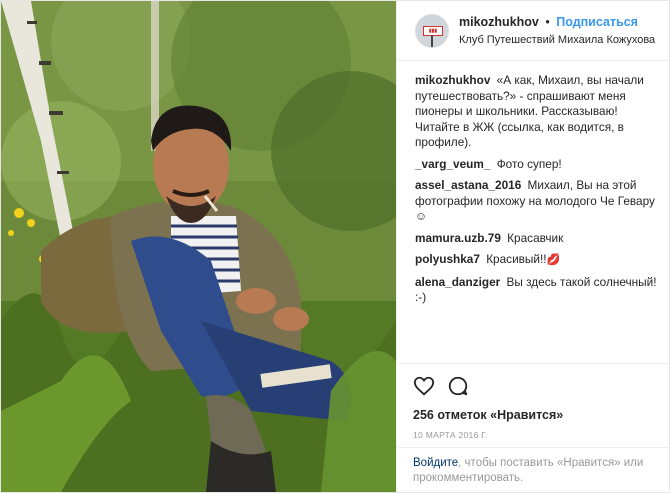  What do you see at coordinates (516, 259) in the screenshot?
I see `comment-text: Красивый!!` at bounding box center [516, 259].